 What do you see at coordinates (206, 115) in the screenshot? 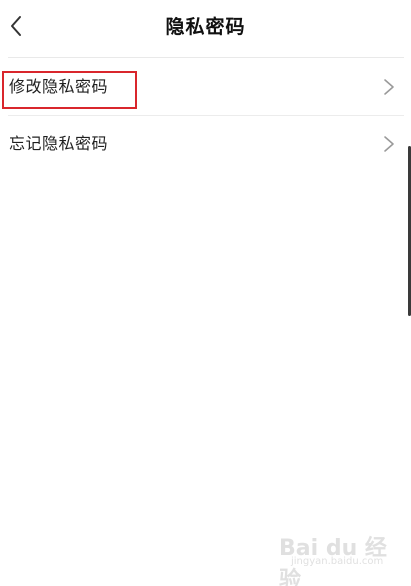
I see `item-divider` at bounding box center [206, 115].